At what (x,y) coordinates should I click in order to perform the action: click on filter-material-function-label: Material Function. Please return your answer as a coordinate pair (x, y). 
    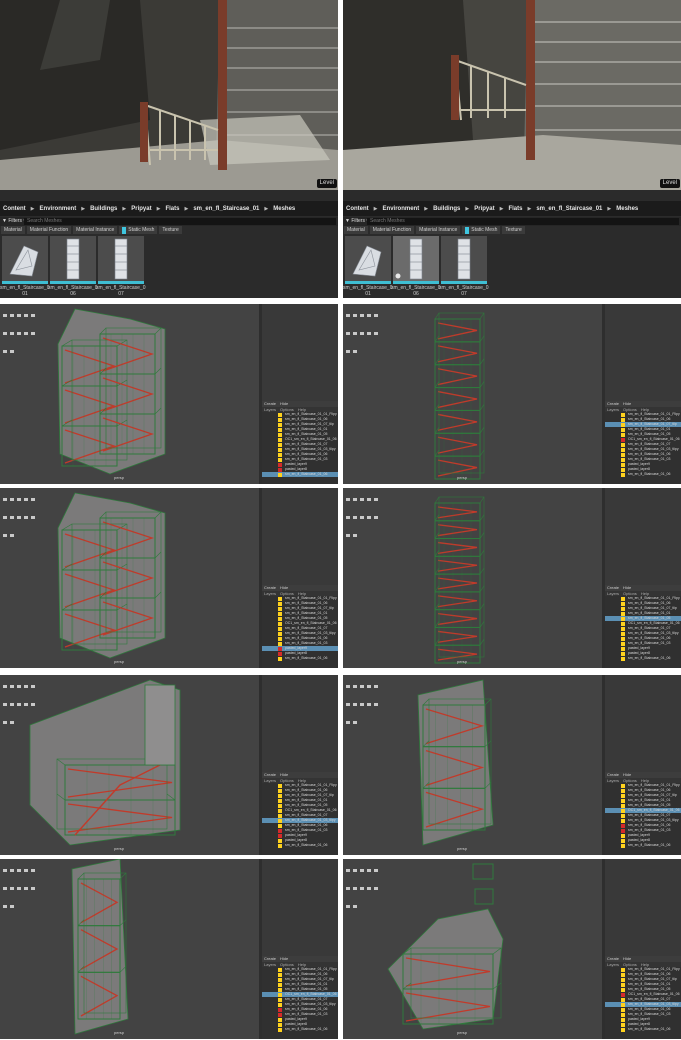
    Looking at the image, I should click on (49, 230).